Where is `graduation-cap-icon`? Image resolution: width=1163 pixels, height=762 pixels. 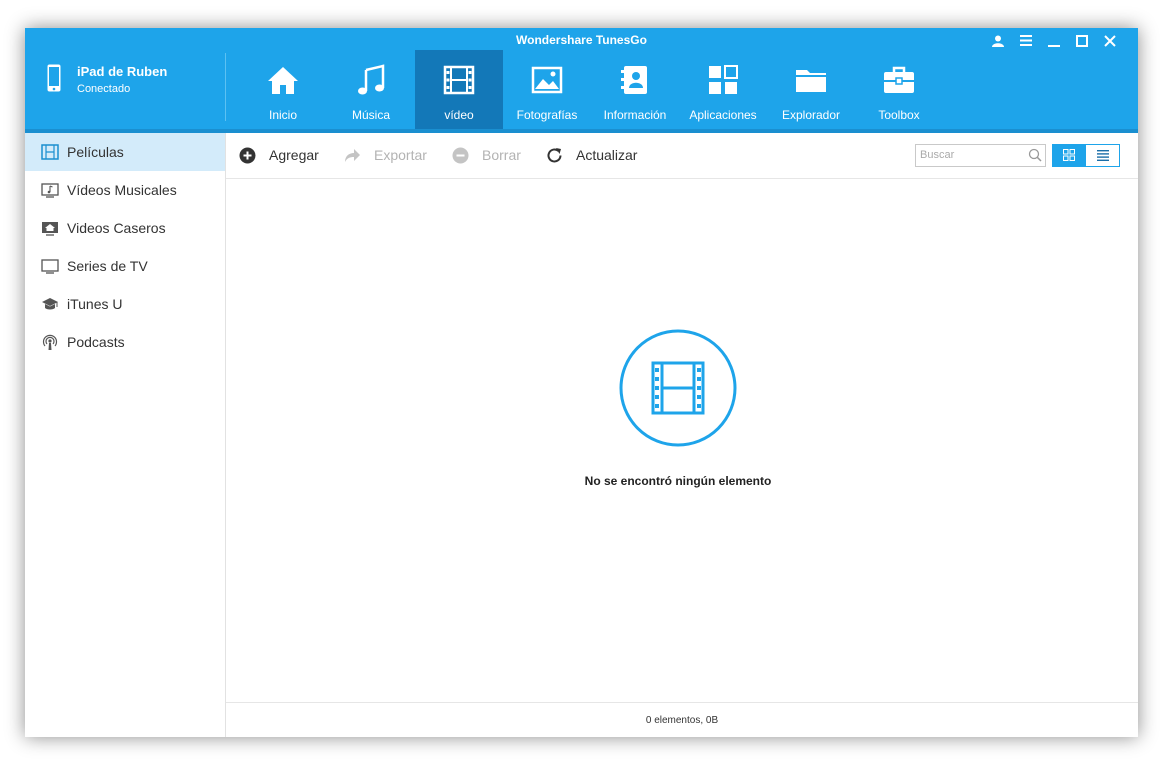 graduation-cap-icon is located at coordinates (50, 304).